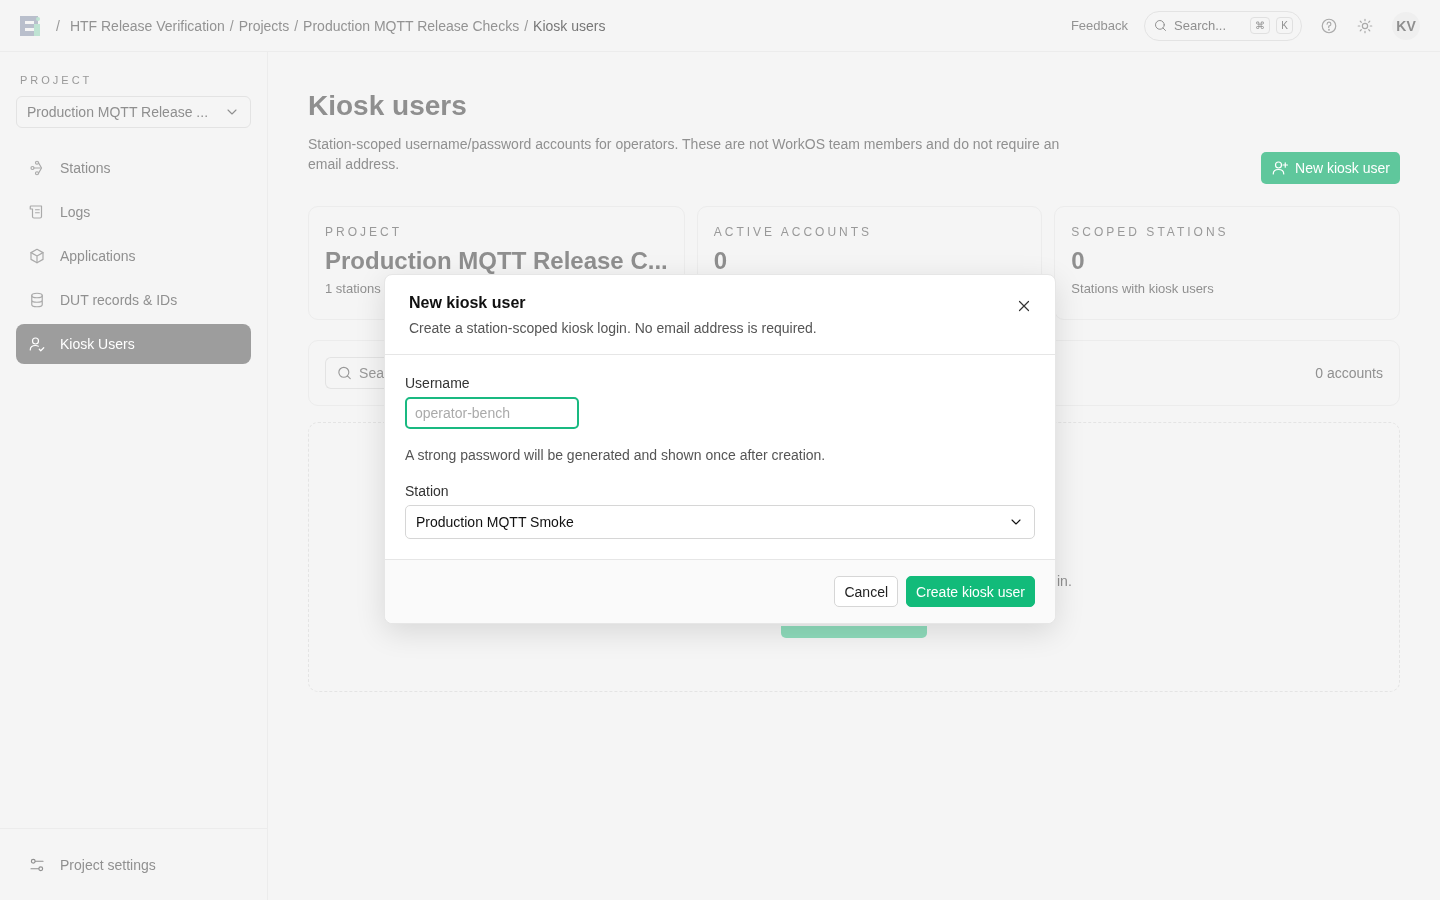 The height and width of the screenshot is (900, 1440). I want to click on page-description: Station-scoped username/password accounts for operators. These are not WorkOS team members and do not require an email address., so click(684, 154).